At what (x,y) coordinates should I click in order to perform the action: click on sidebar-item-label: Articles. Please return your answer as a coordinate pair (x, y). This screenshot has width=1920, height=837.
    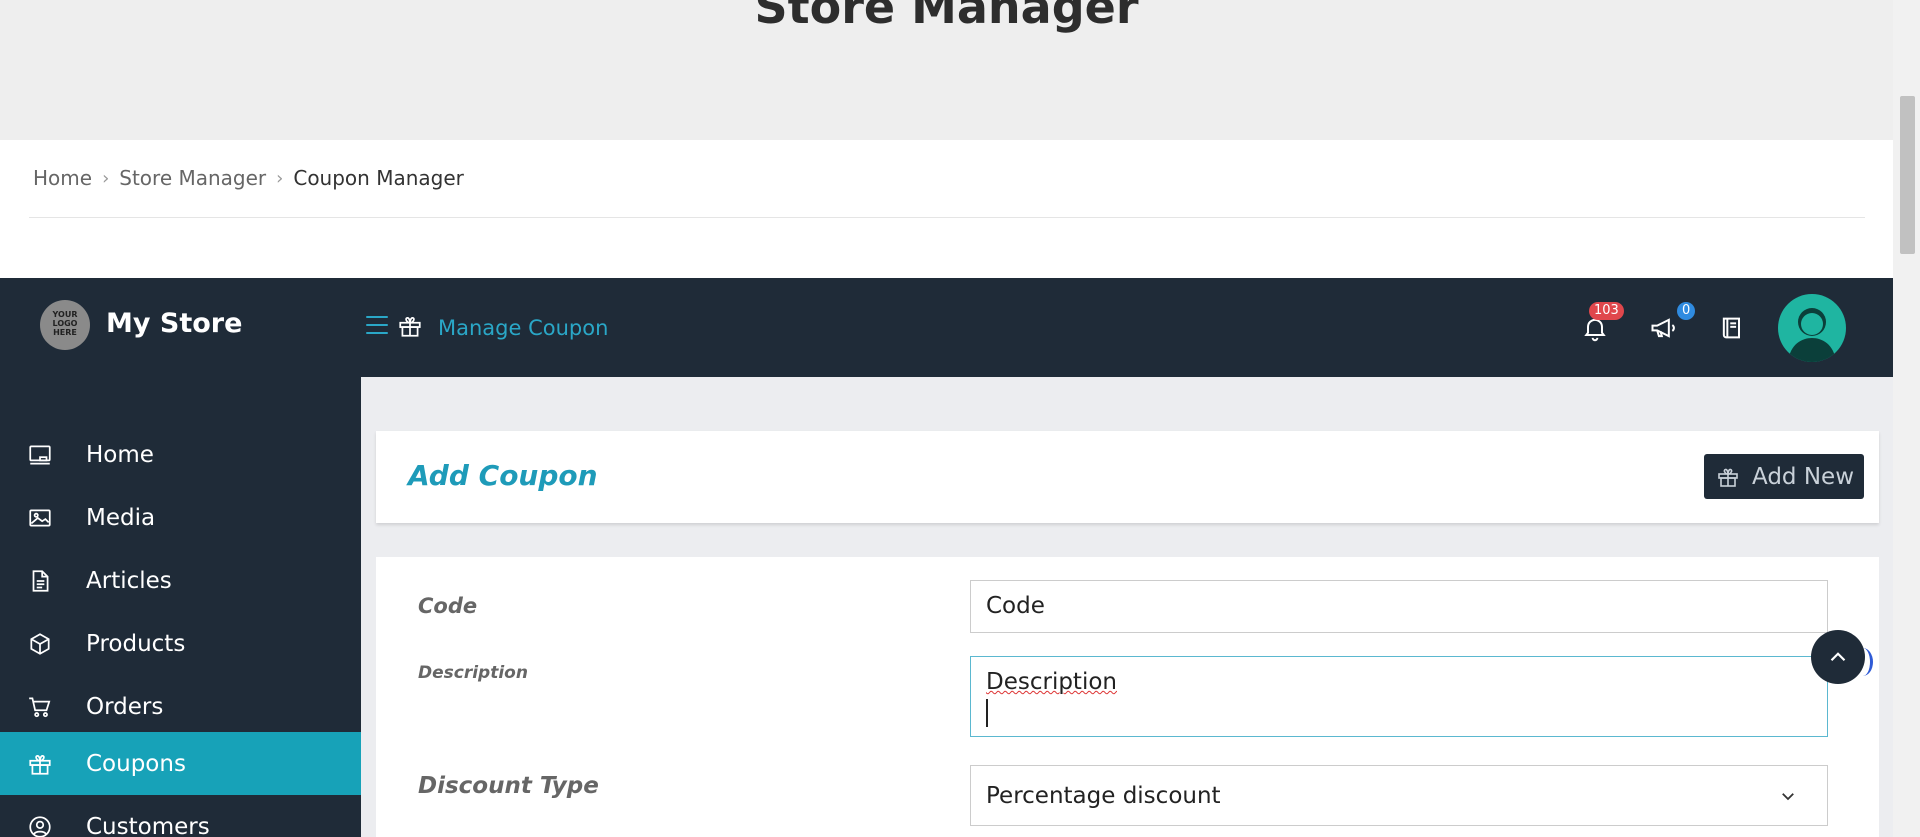
    Looking at the image, I should click on (129, 580).